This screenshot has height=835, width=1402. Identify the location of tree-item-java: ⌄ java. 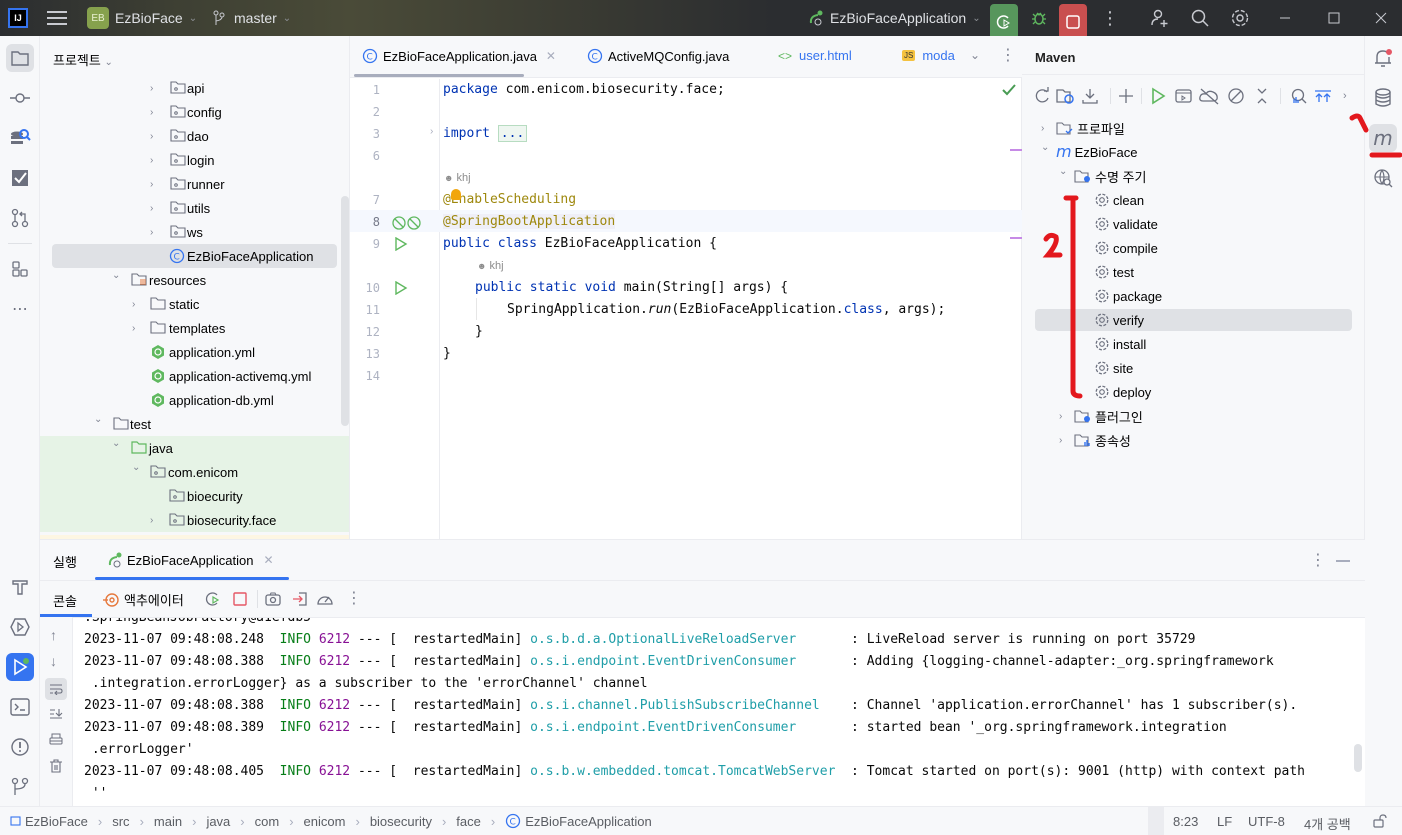
(194, 448).